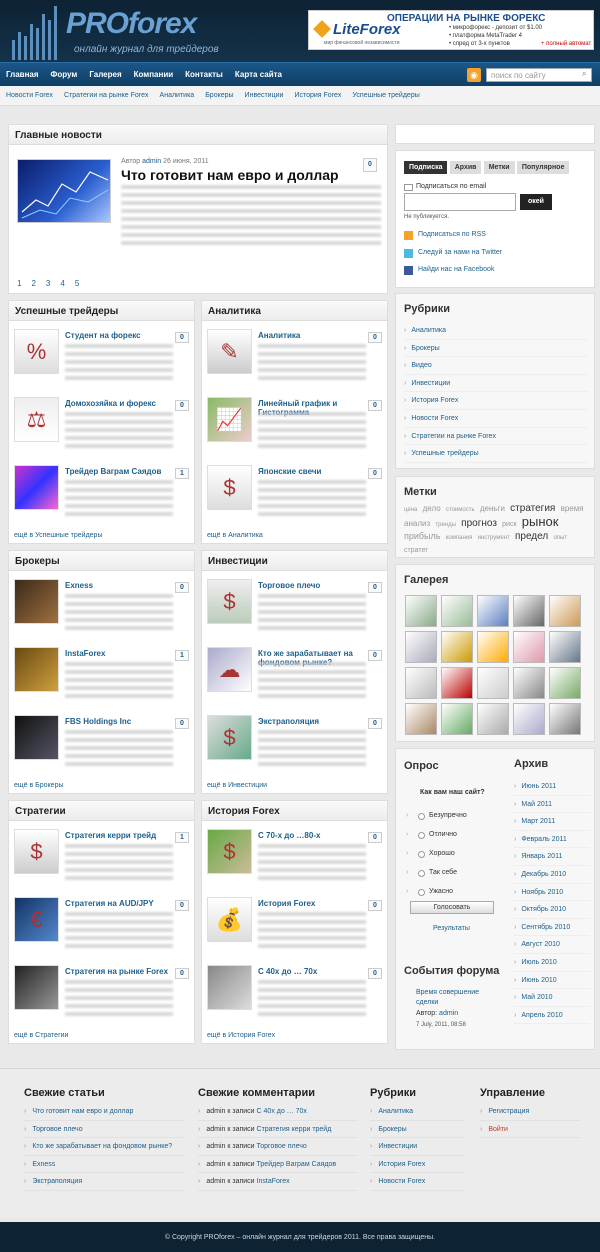 Image resolution: width=600 pixels, height=1252 pixels. What do you see at coordinates (432, 508) in the screenshot?
I see `tag-link: дело` at bounding box center [432, 508].